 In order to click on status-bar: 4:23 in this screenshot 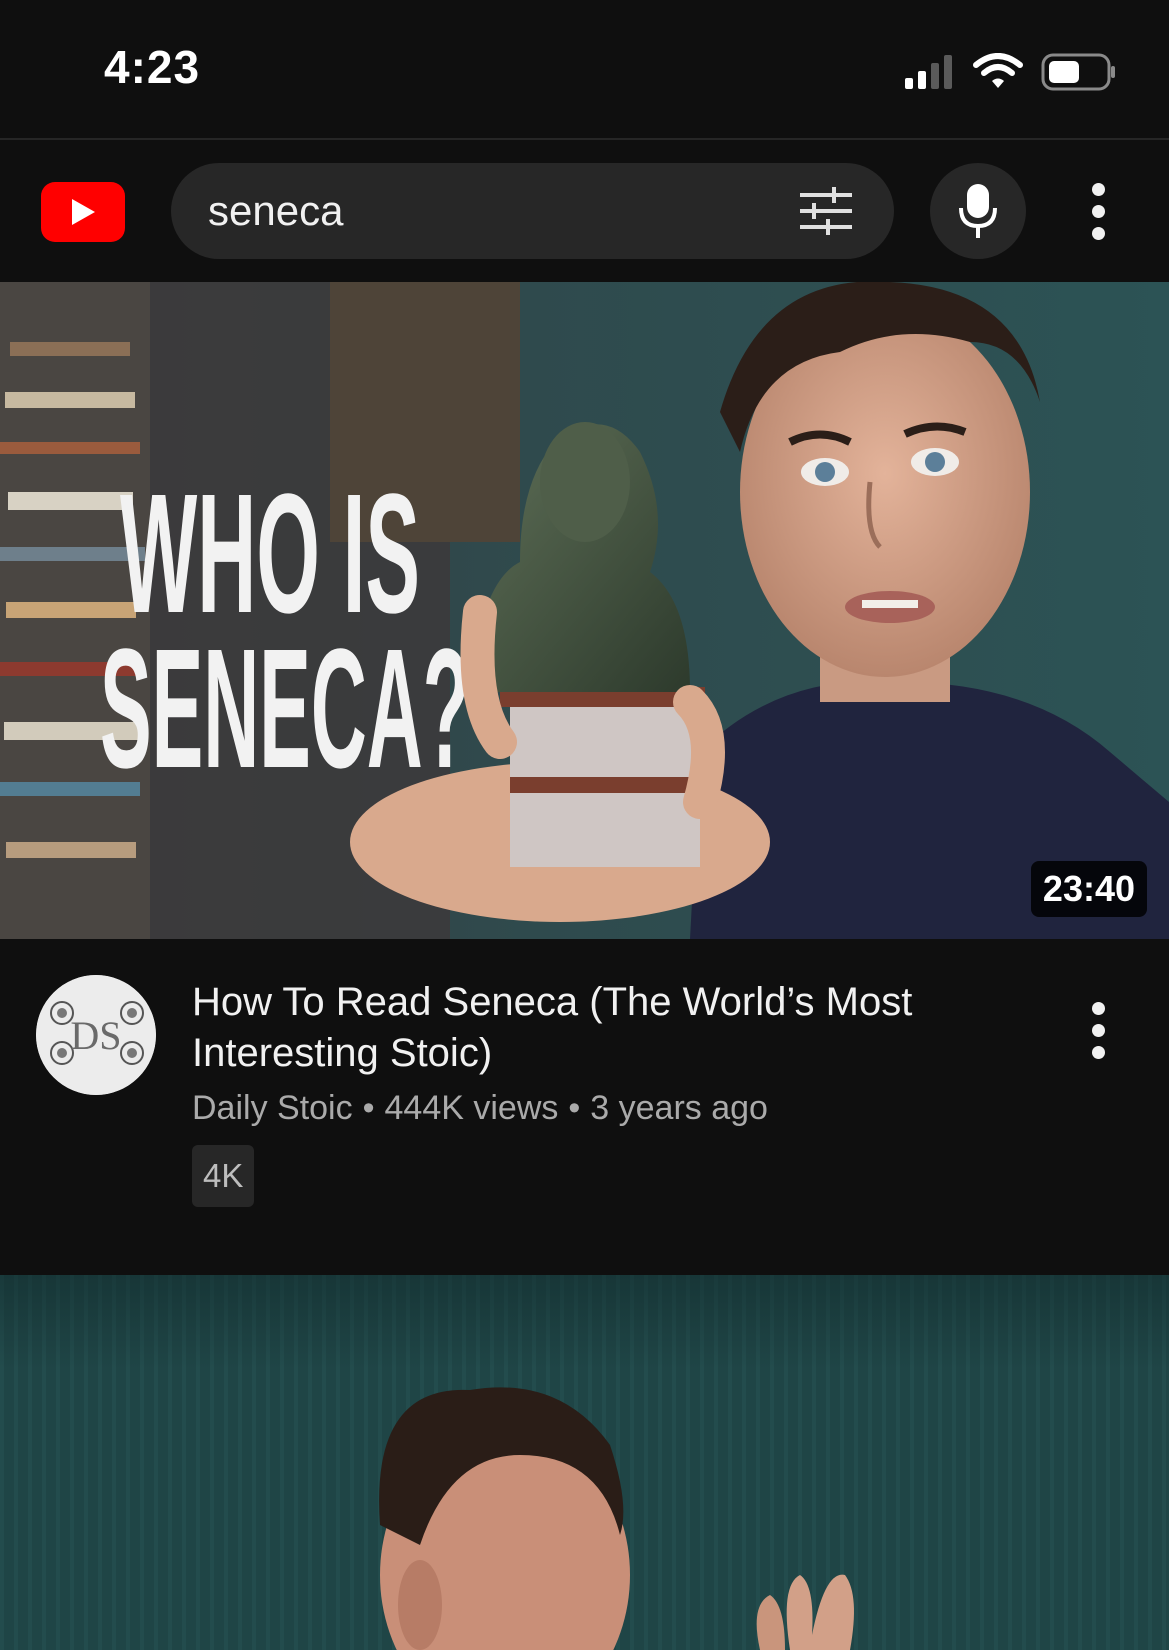, I will do `click(584, 69)`.